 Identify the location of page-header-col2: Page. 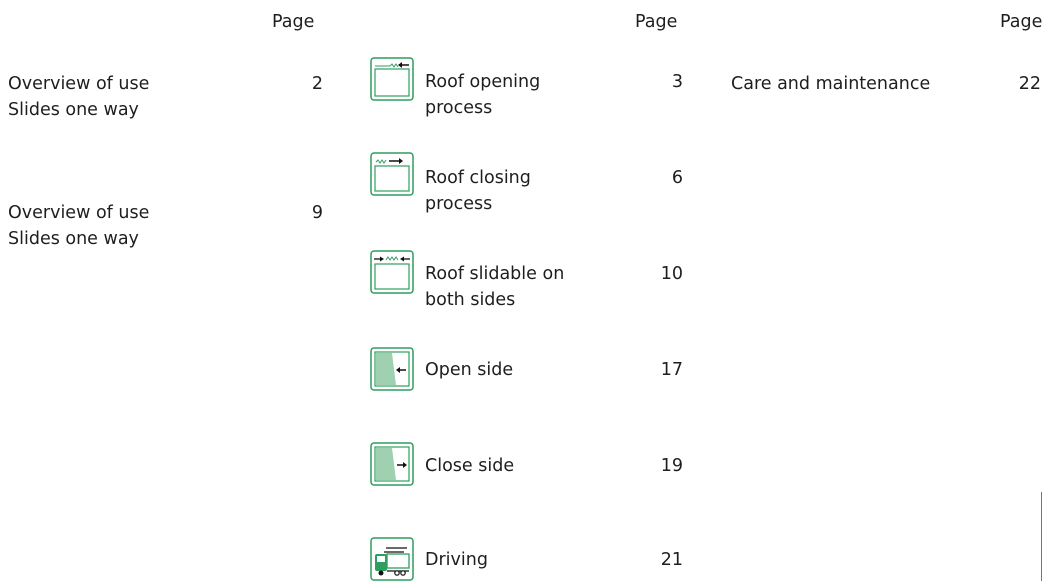
(656, 22).